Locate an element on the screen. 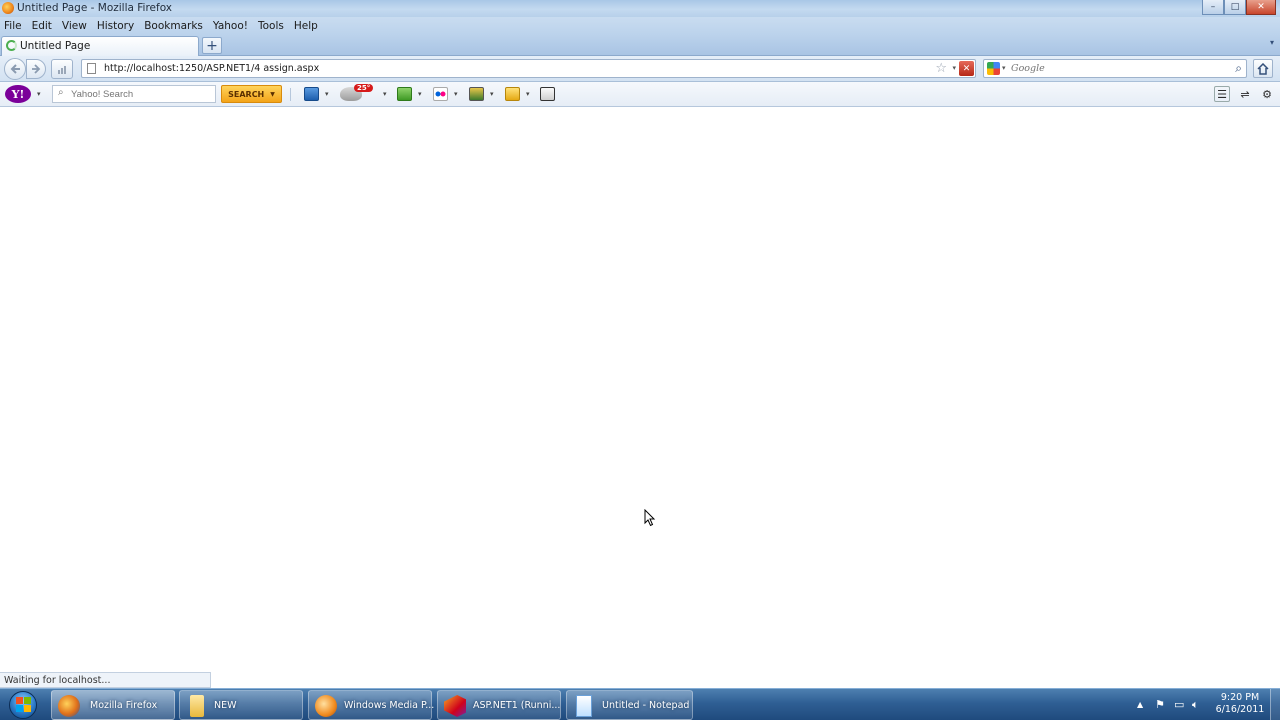 Image resolution: width=1280 pixels, height=720 pixels. volume-icon: 🔈︎ is located at coordinates (1195, 705).